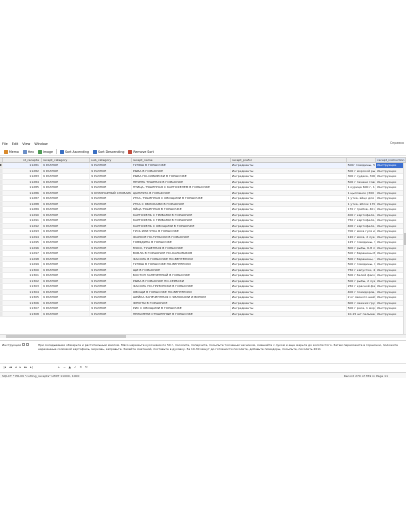  I want to click on column-header: id_recepta, so click(22, 160).